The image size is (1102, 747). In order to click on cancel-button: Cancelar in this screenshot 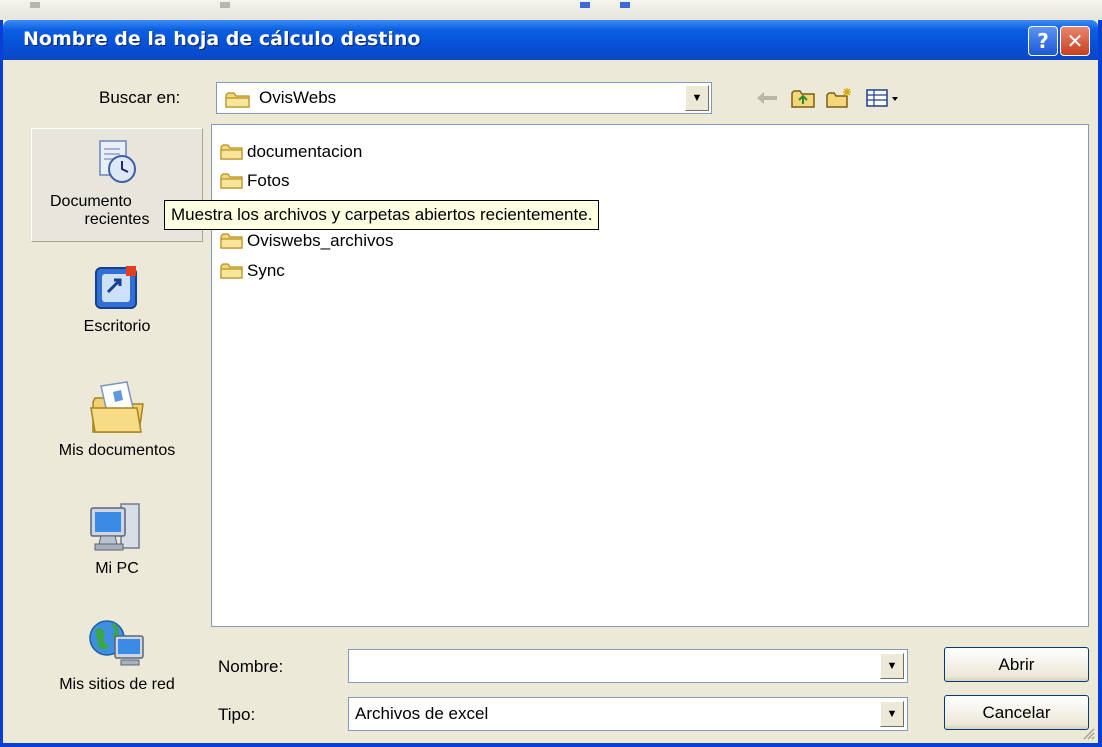, I will do `click(1016, 712)`.